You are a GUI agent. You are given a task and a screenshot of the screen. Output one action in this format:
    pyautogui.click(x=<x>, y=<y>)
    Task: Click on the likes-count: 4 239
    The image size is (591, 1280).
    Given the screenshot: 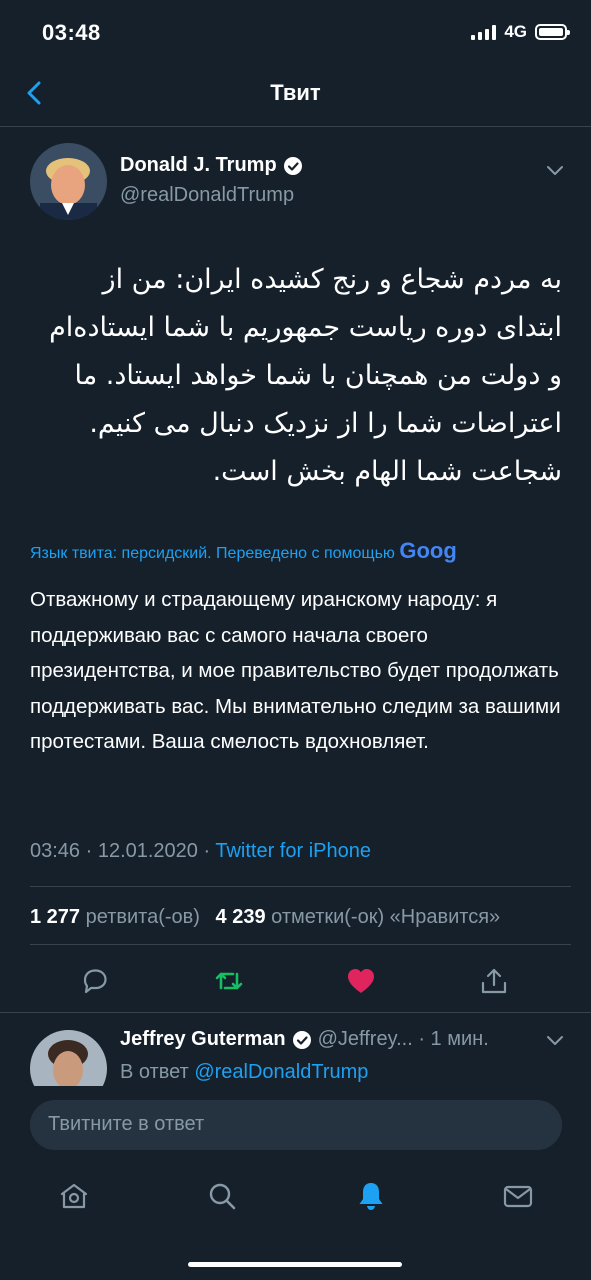 What is the action you would take?
    pyautogui.click(x=240, y=917)
    